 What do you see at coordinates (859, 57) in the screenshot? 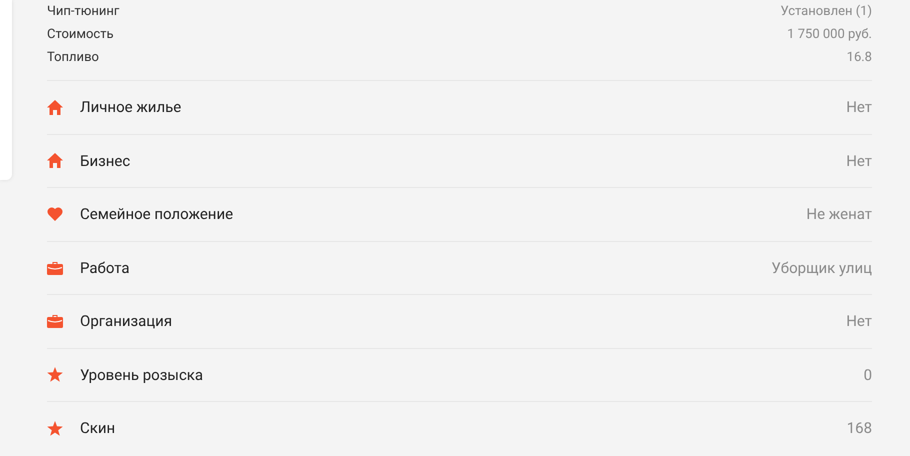
I see `detail-value: 16.8` at bounding box center [859, 57].